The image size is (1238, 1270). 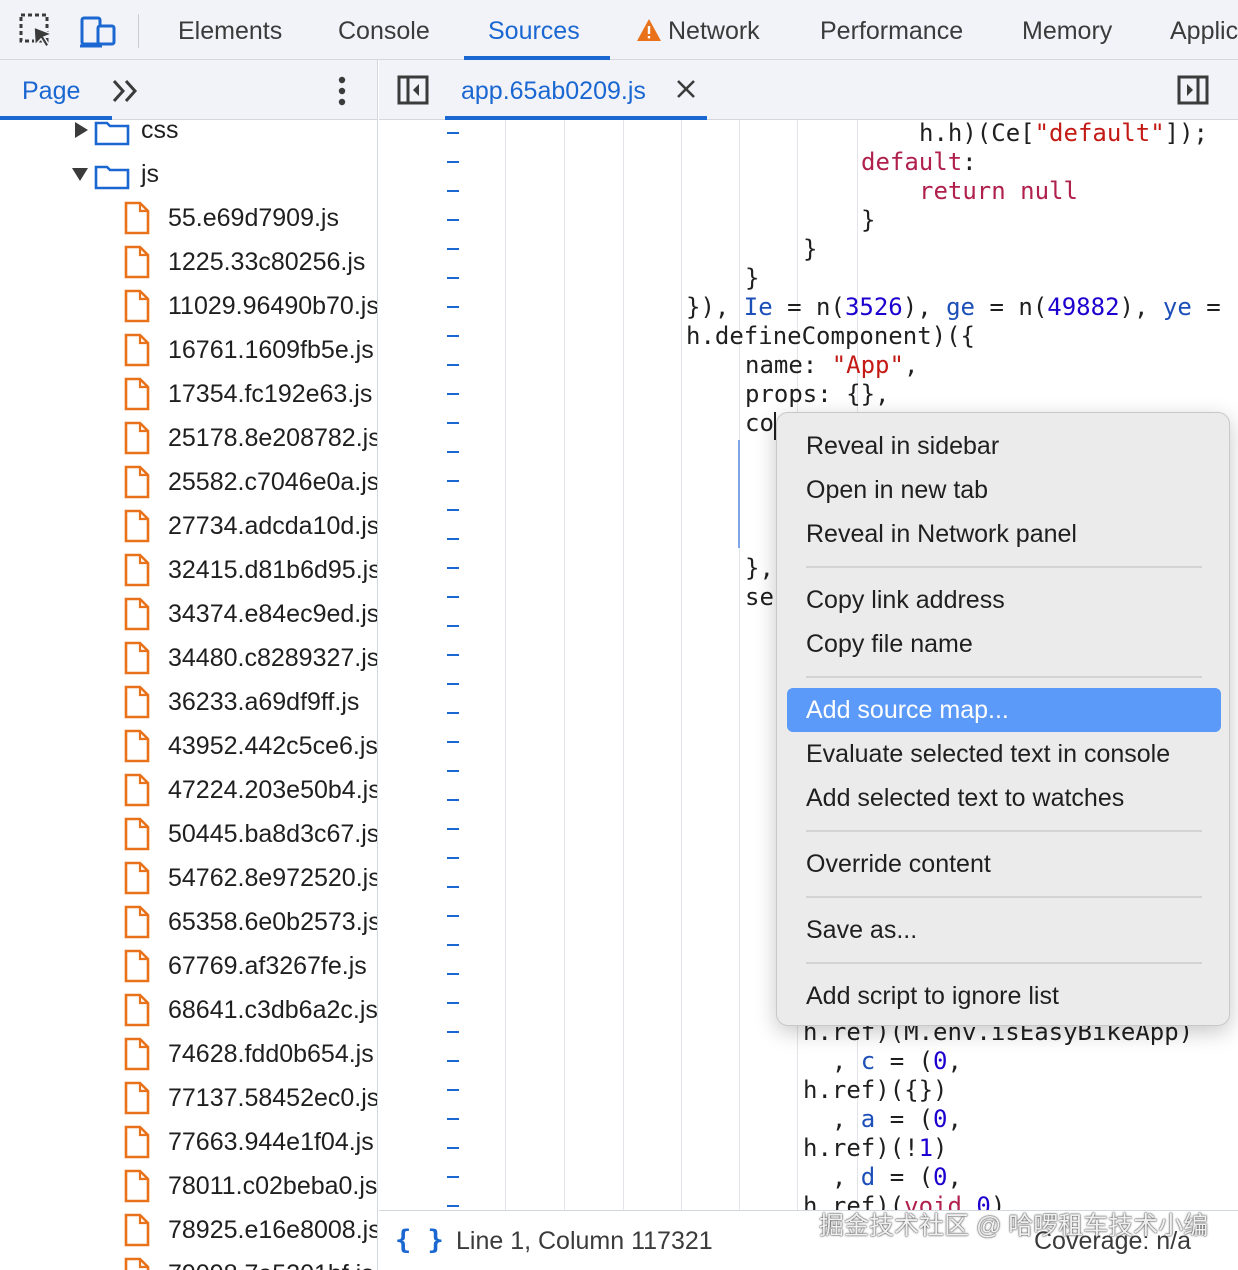 I want to click on file-row: 77137.58452ec0.js, so click(x=189, y=1098).